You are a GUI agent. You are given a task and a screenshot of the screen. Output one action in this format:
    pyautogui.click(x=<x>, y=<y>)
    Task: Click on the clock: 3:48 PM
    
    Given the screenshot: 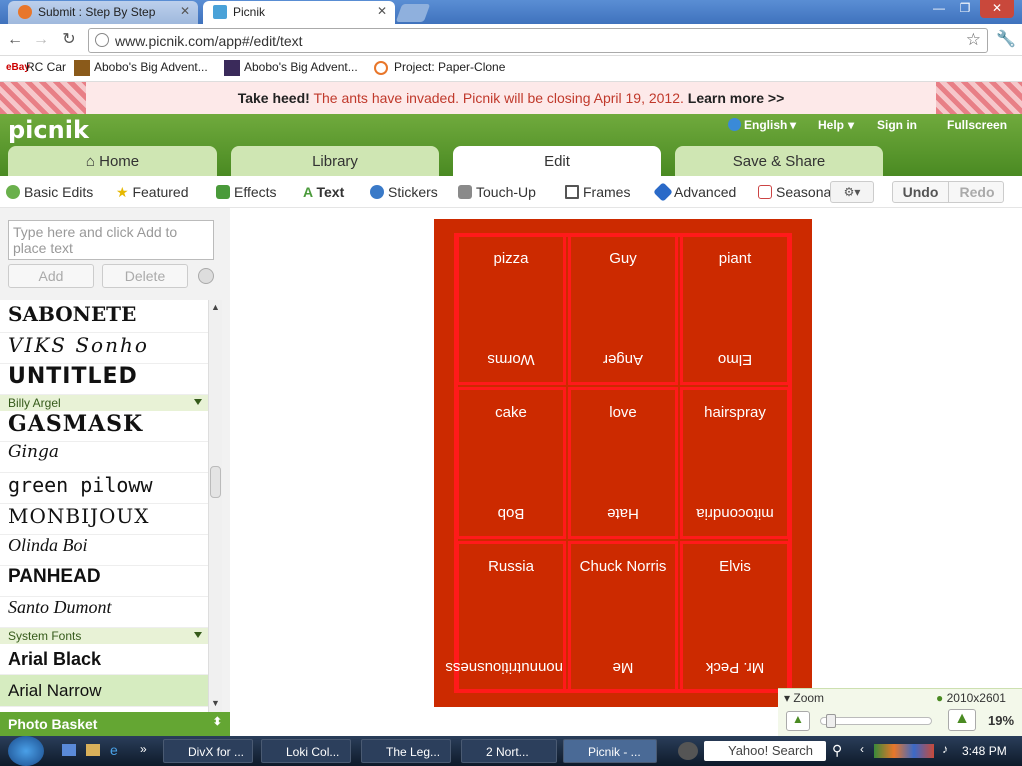 What is the action you would take?
    pyautogui.click(x=984, y=751)
    